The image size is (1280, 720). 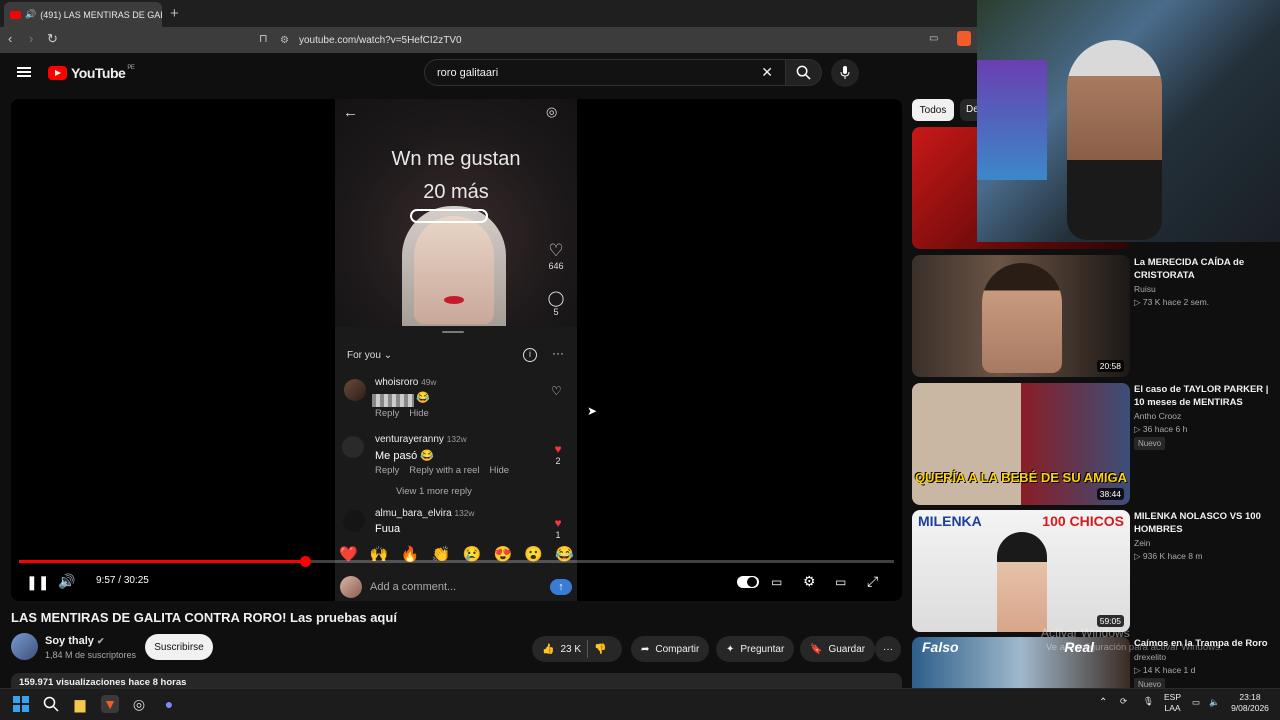 What do you see at coordinates (571, 649) in the screenshot?
I see `like-count: 23 K` at bounding box center [571, 649].